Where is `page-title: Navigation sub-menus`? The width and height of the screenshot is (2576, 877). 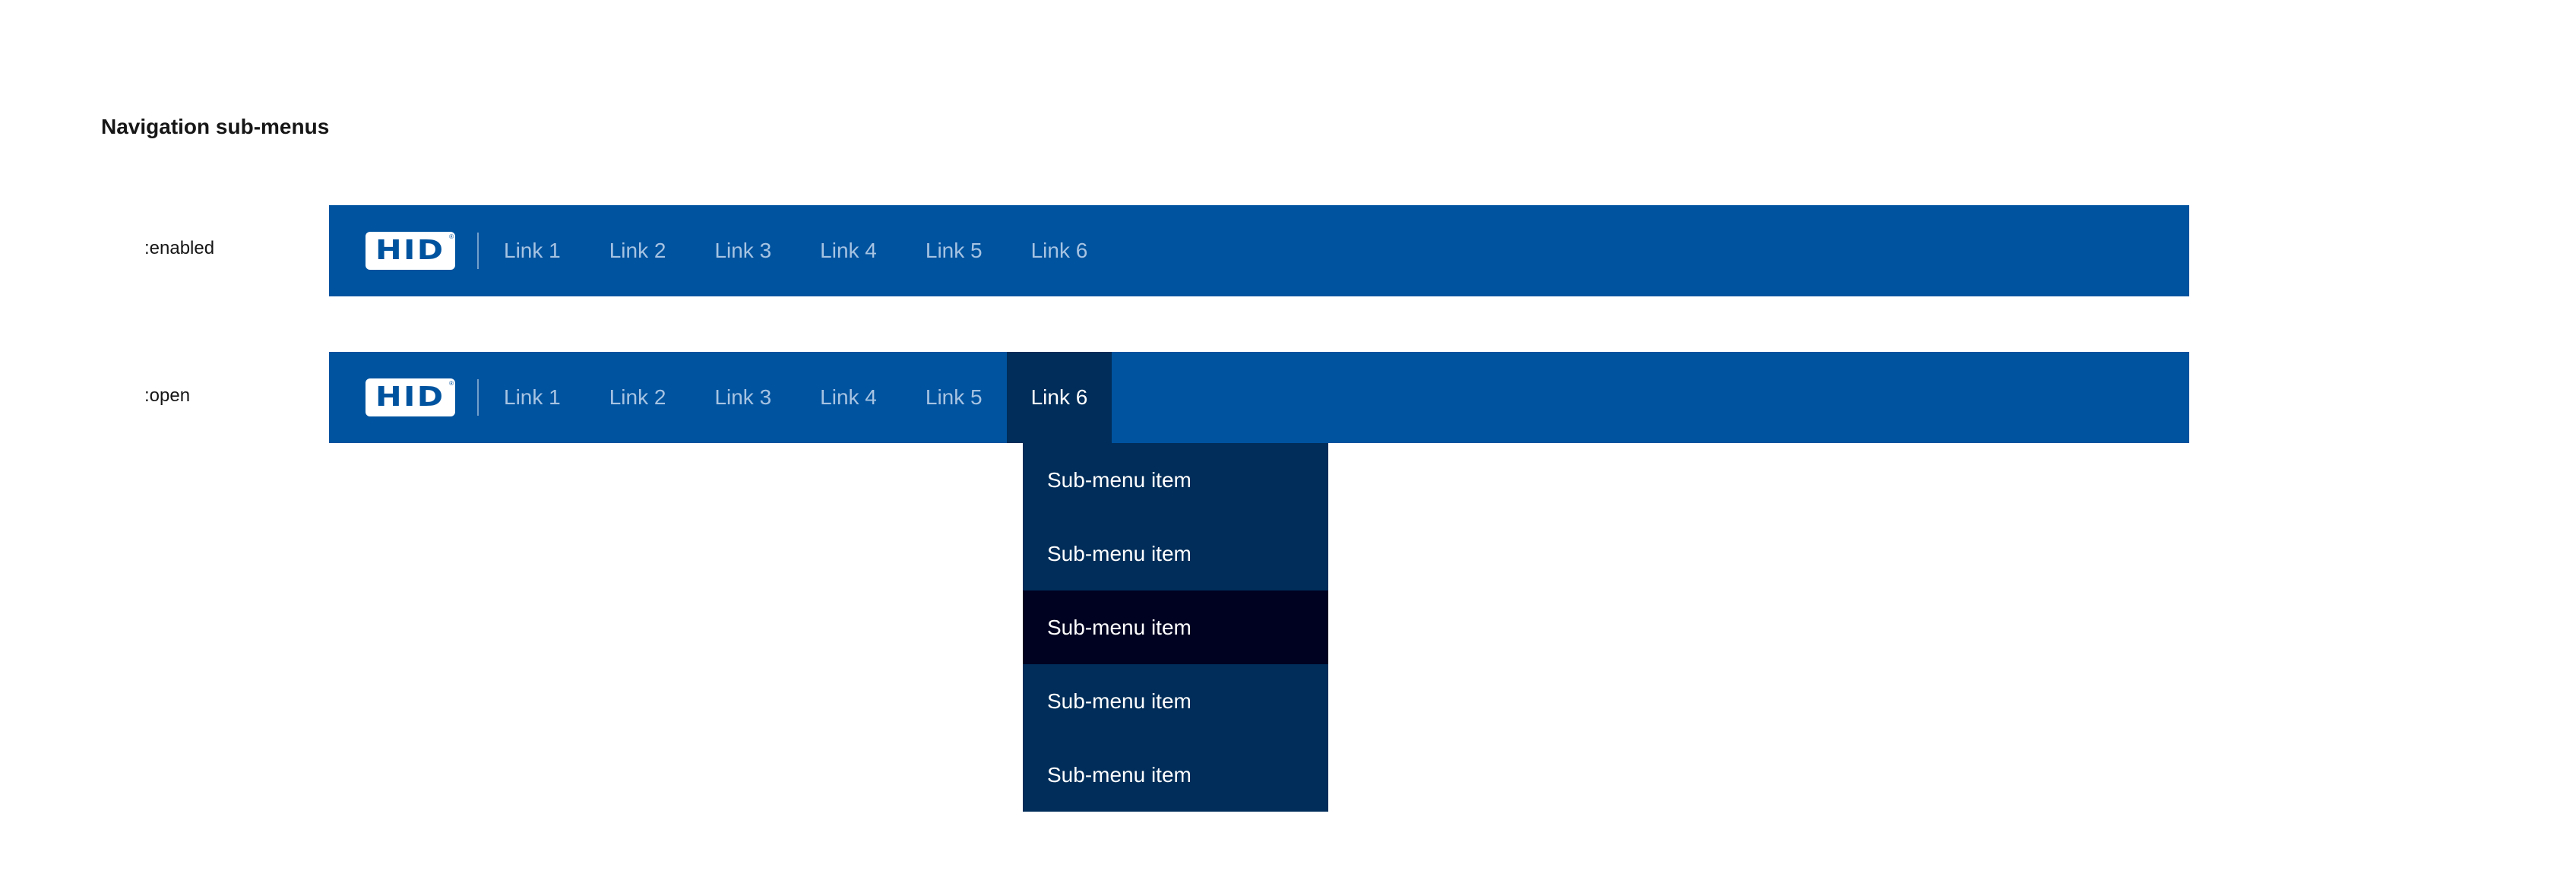
page-title: Navigation sub-menus is located at coordinates (215, 127).